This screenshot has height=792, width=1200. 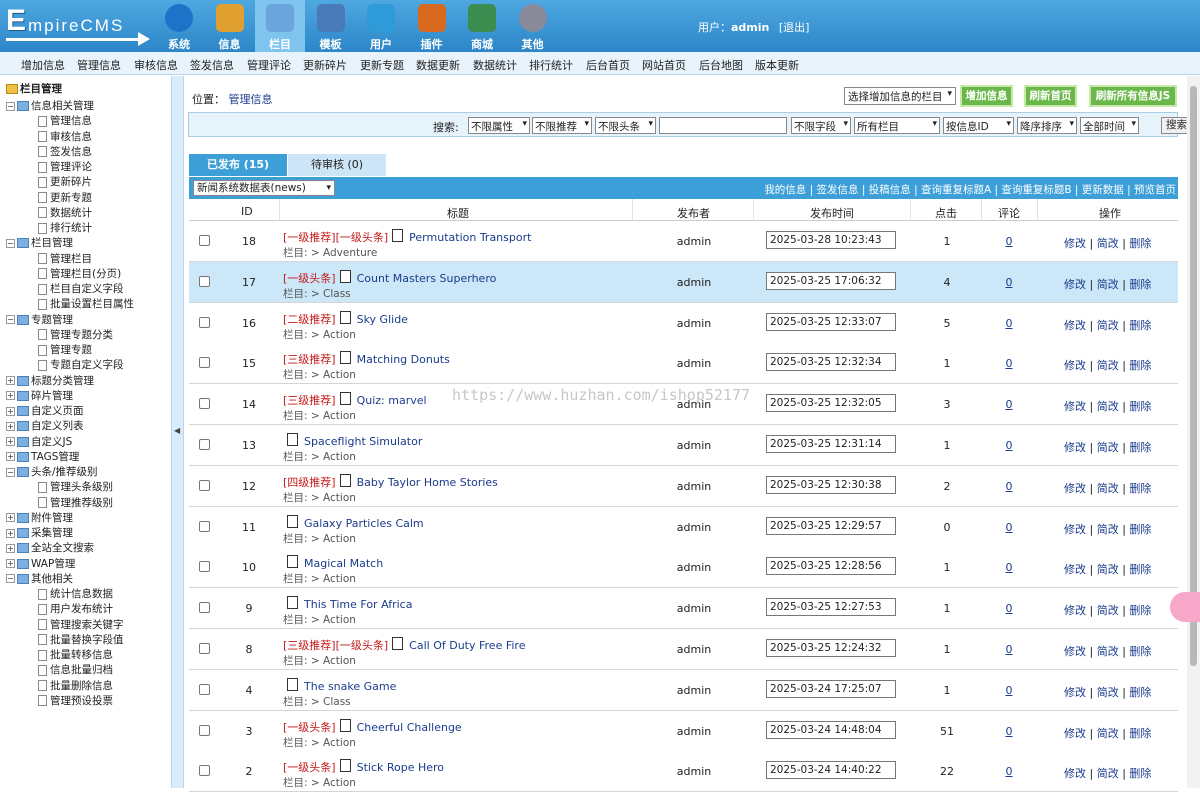 What do you see at coordinates (777, 65) in the screenshot?
I see `menubar-item: 版本更新` at bounding box center [777, 65].